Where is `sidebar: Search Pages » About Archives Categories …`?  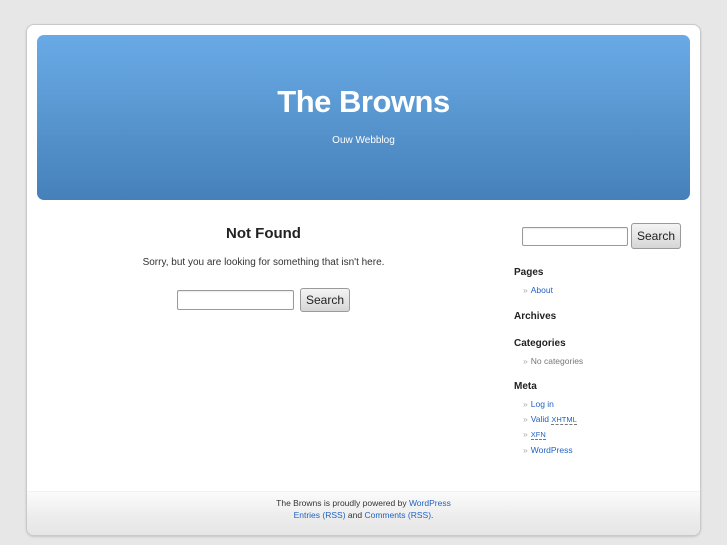
sidebar: Search Pages » About Archives Categories … is located at coordinates (604, 340).